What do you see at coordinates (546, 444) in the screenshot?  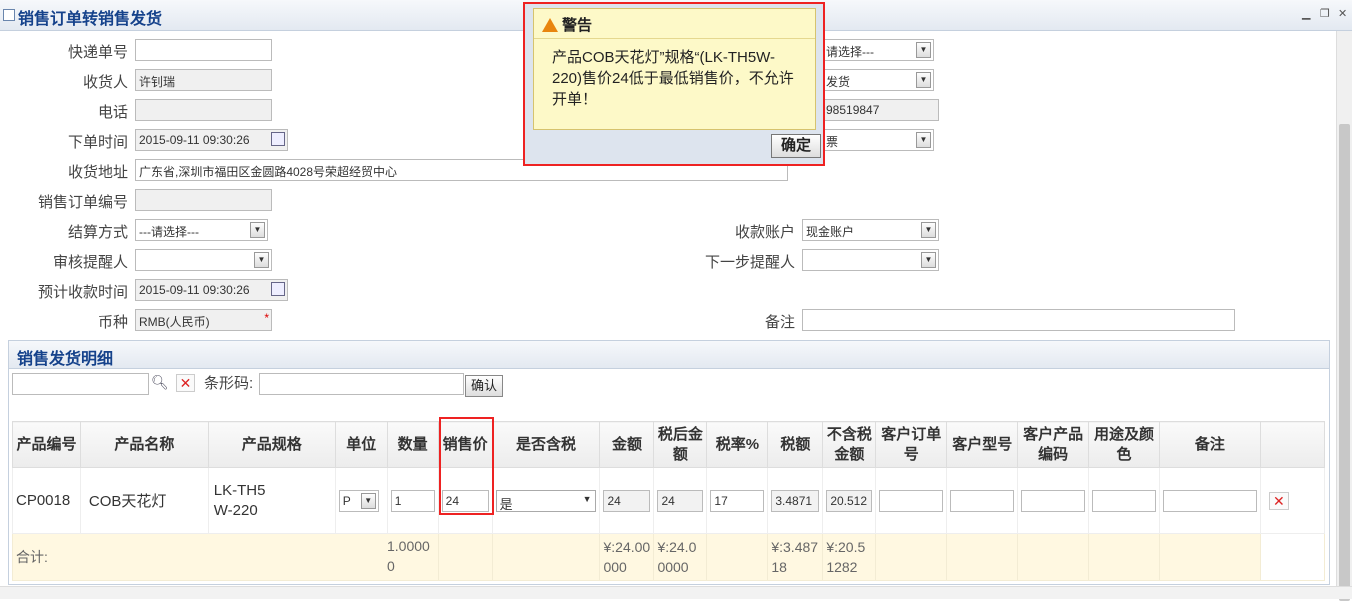 I see `col-header: 是否含税` at bounding box center [546, 444].